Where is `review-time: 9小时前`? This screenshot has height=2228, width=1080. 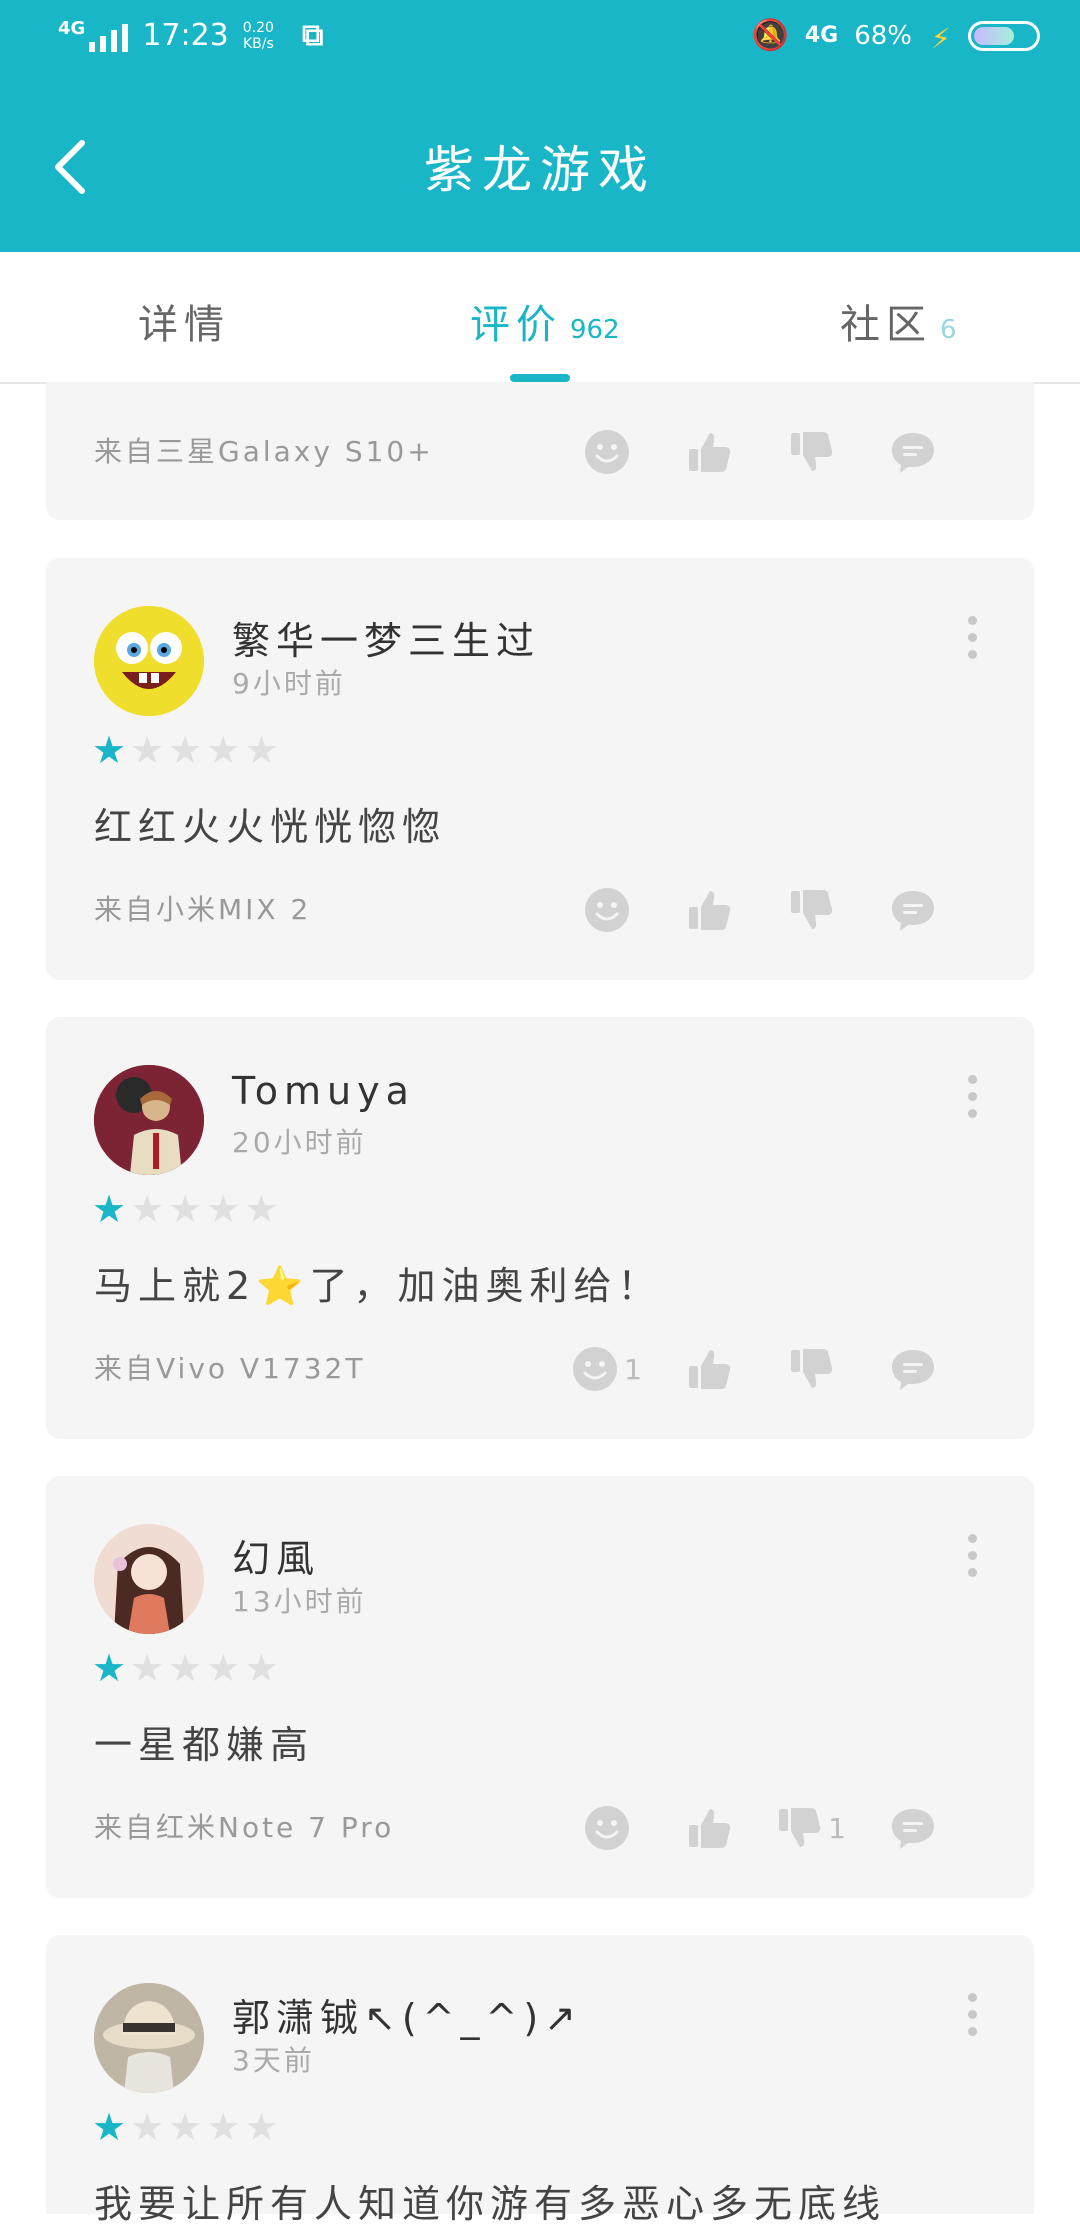 review-time: 9小时前 is located at coordinates (289, 683).